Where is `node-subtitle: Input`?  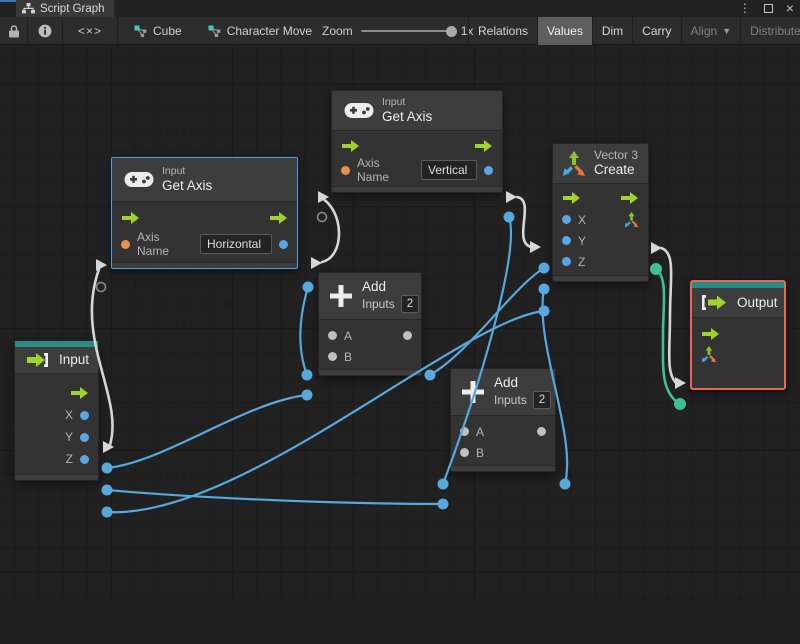 node-subtitle: Input is located at coordinates (394, 102).